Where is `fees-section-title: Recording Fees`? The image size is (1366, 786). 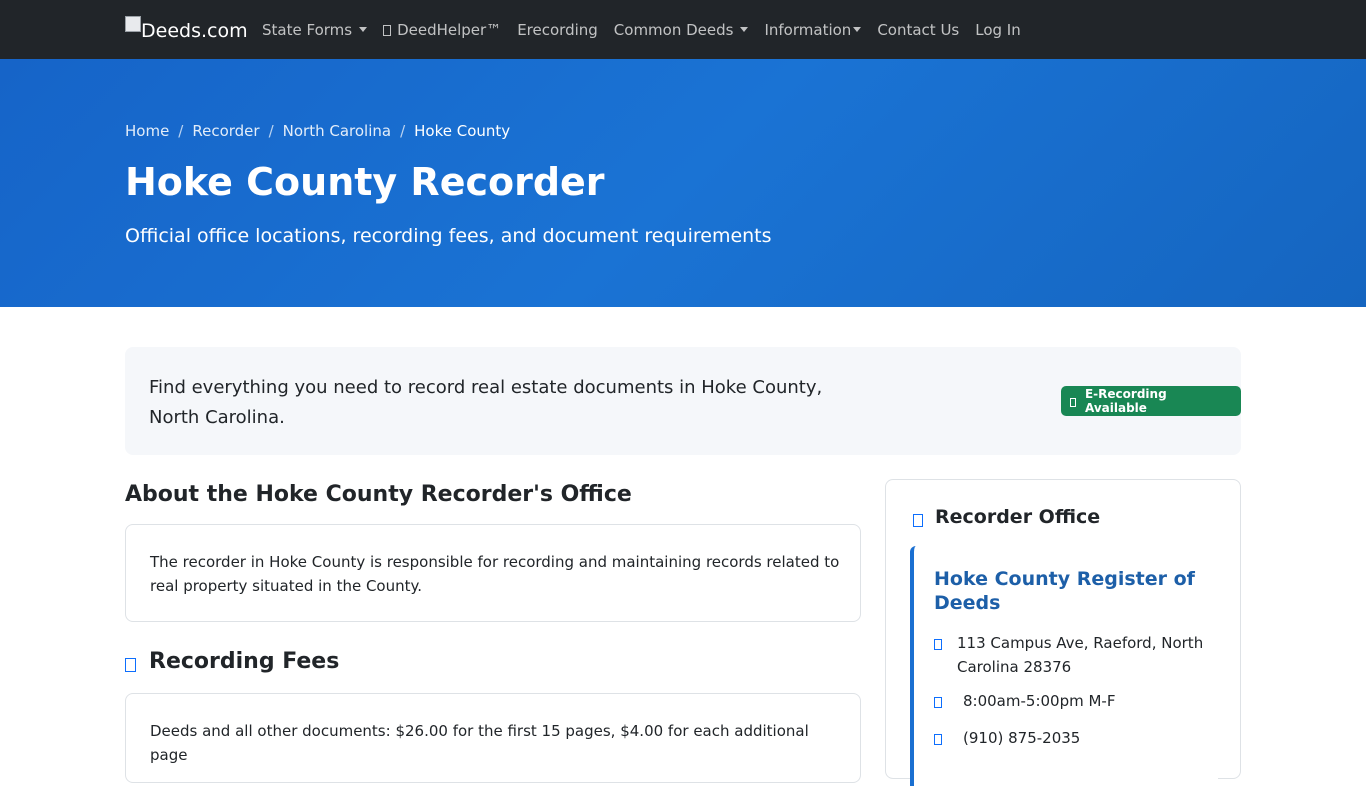 fees-section-title: Recording Fees is located at coordinates (232, 661).